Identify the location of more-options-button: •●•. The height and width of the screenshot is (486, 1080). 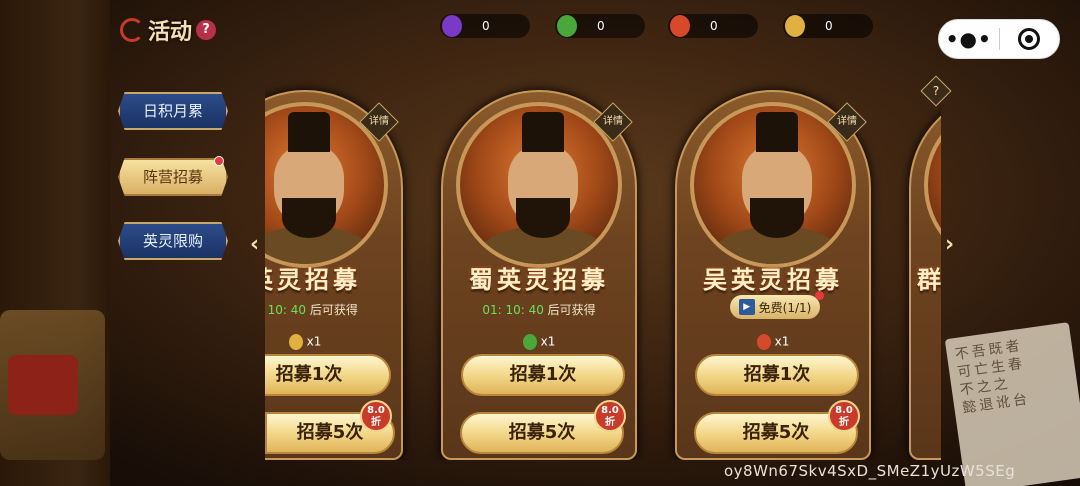
(969, 39).